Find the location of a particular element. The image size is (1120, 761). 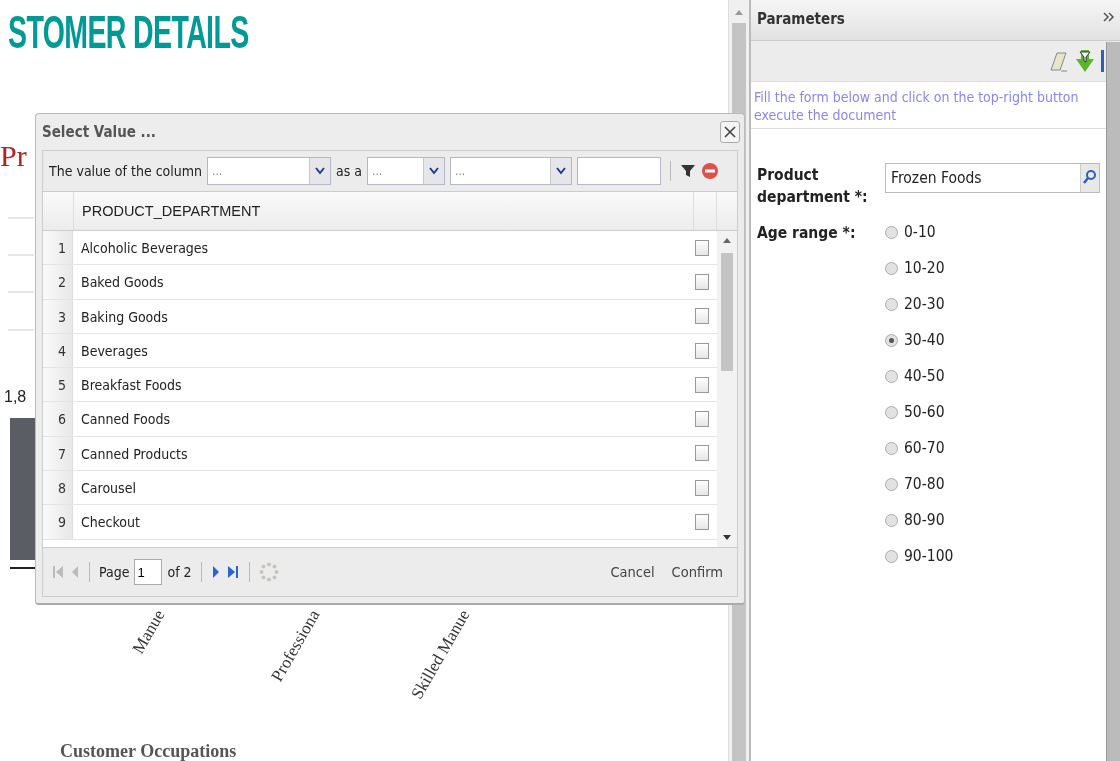

table-cell: Canned Foods is located at coordinates (380, 419).